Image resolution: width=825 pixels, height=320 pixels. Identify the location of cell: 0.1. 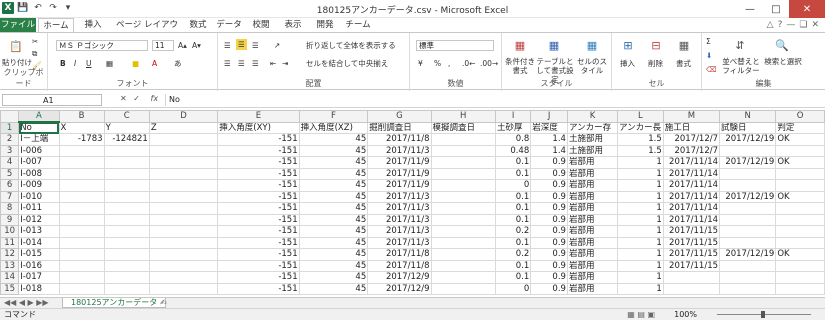
(513, 242).